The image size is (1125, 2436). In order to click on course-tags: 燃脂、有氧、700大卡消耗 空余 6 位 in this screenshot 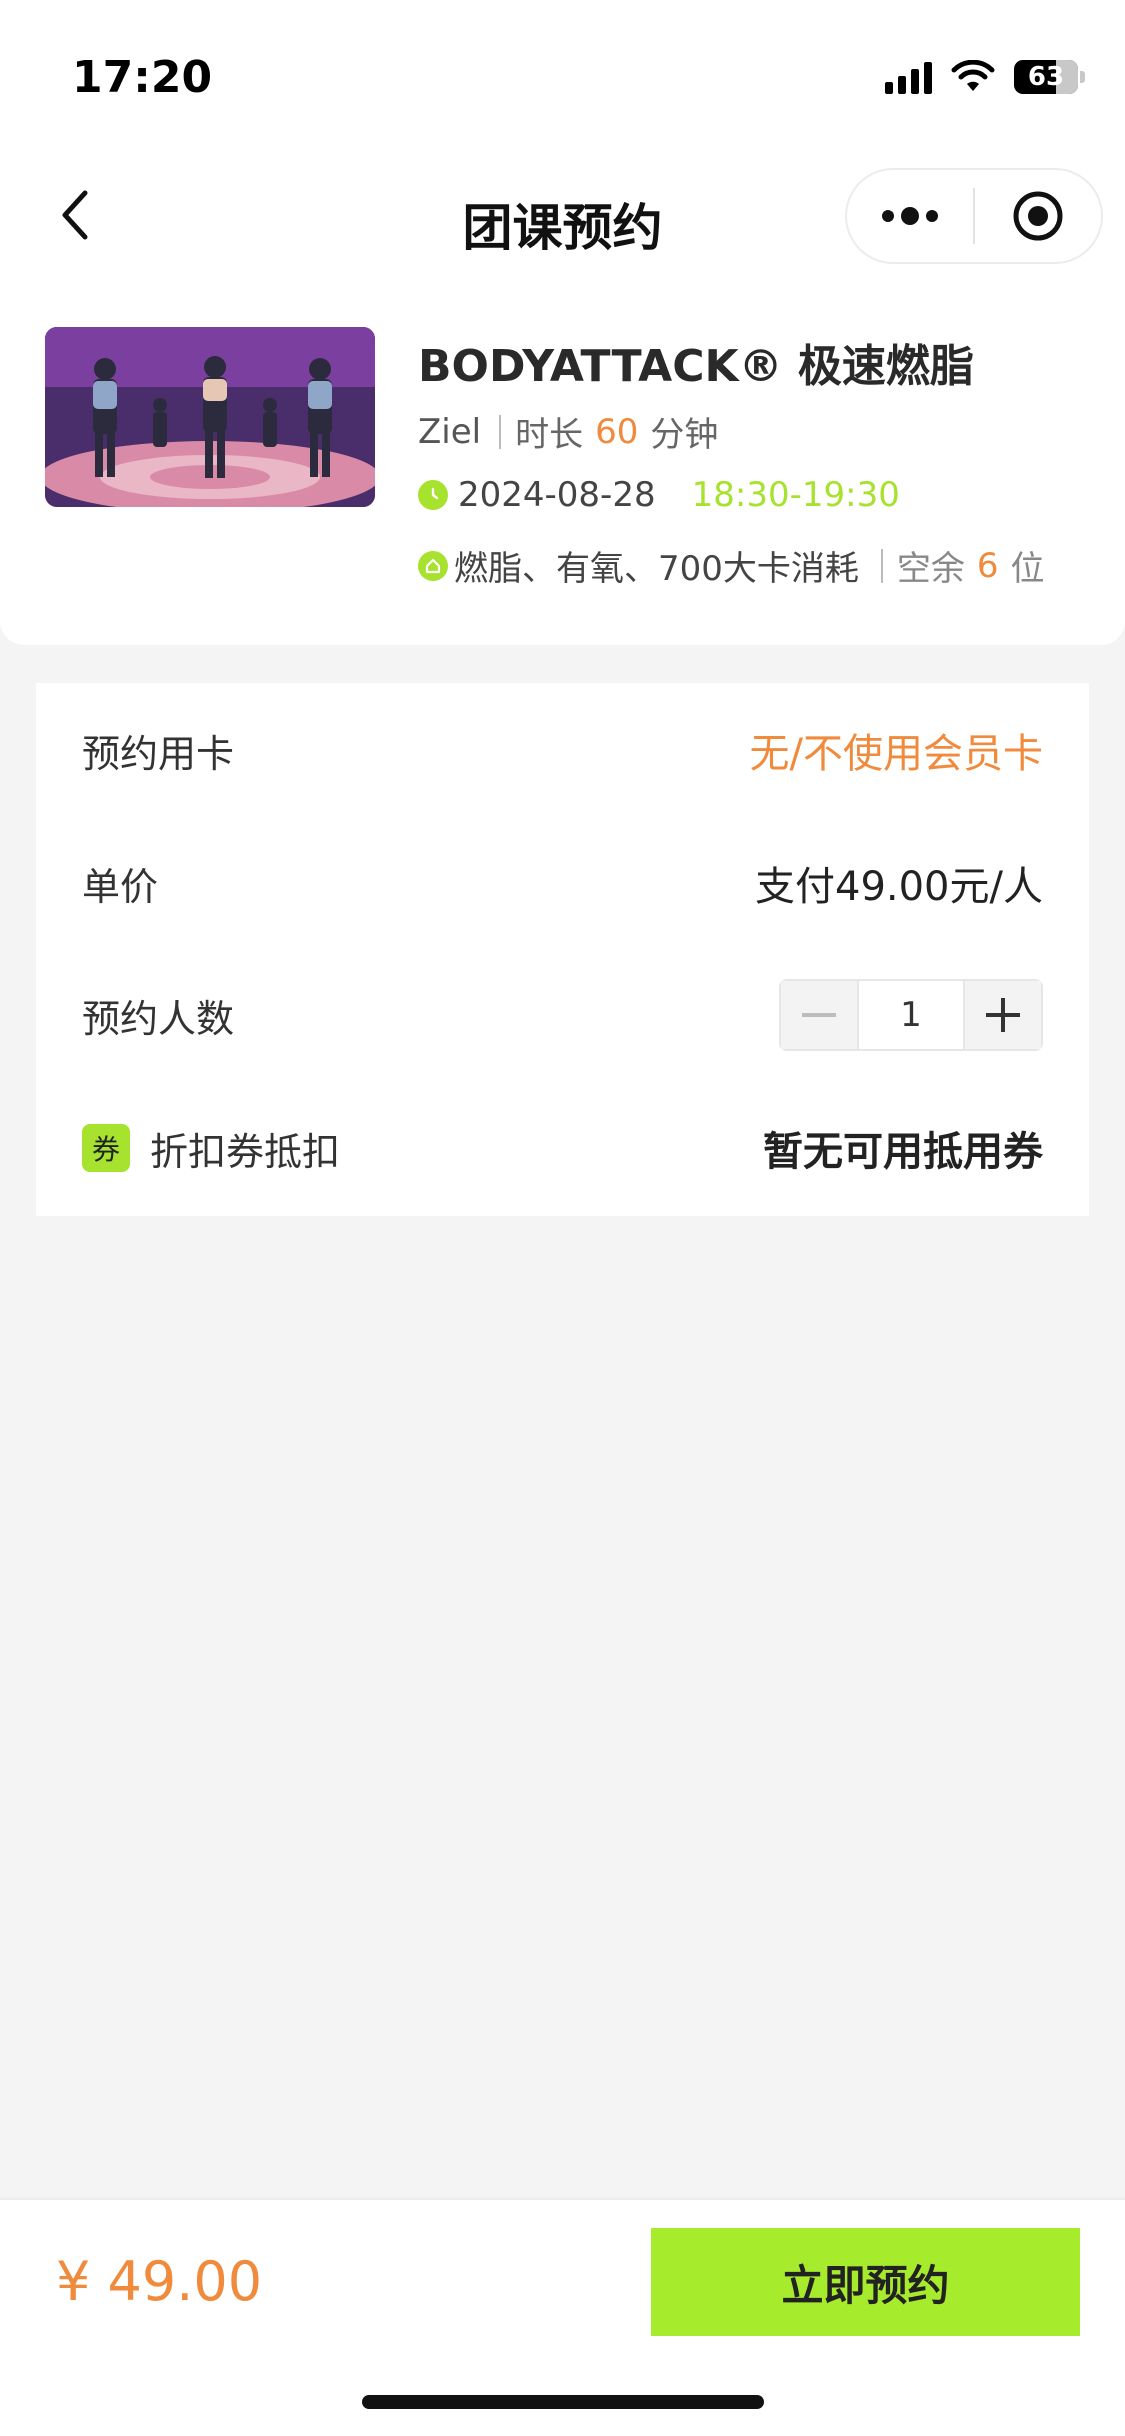, I will do `click(731, 565)`.